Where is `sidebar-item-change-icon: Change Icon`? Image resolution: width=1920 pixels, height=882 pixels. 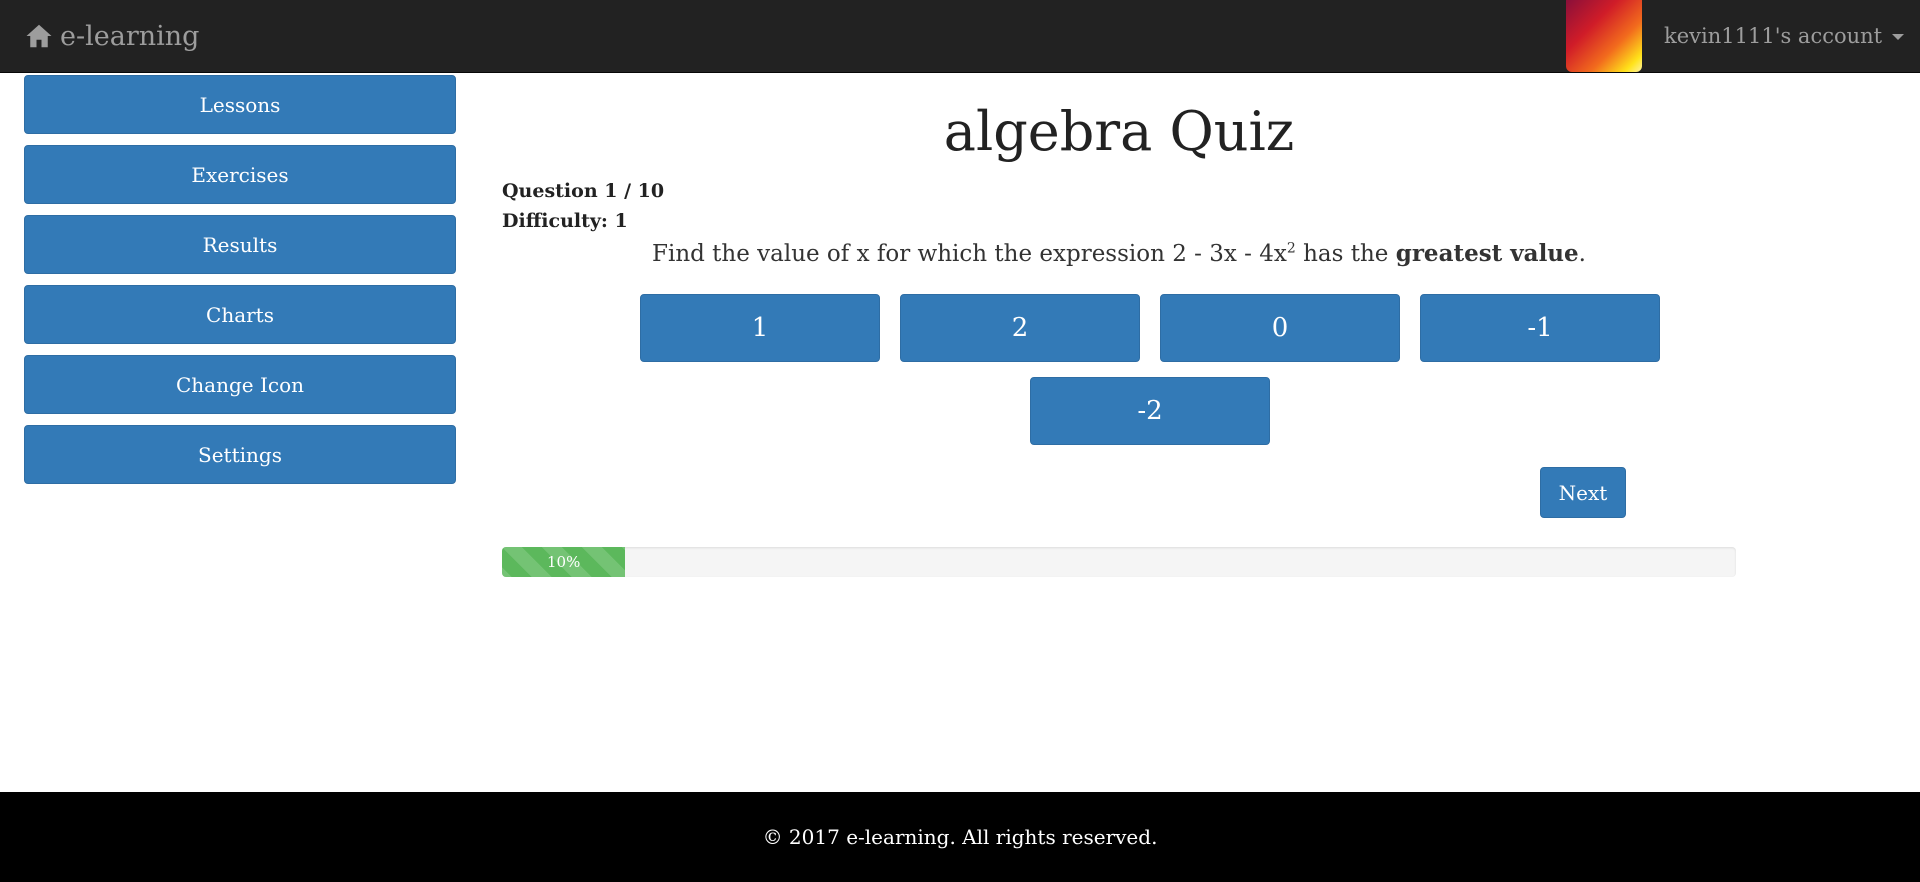 sidebar-item-change-icon: Change Icon is located at coordinates (240, 384).